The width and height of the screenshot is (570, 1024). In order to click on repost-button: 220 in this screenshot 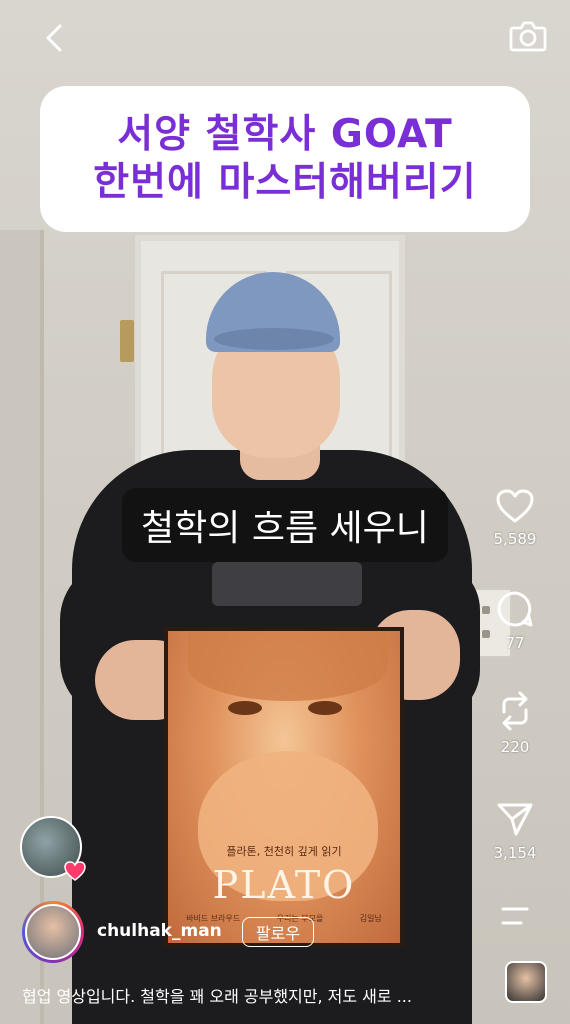, I will do `click(515, 723)`.